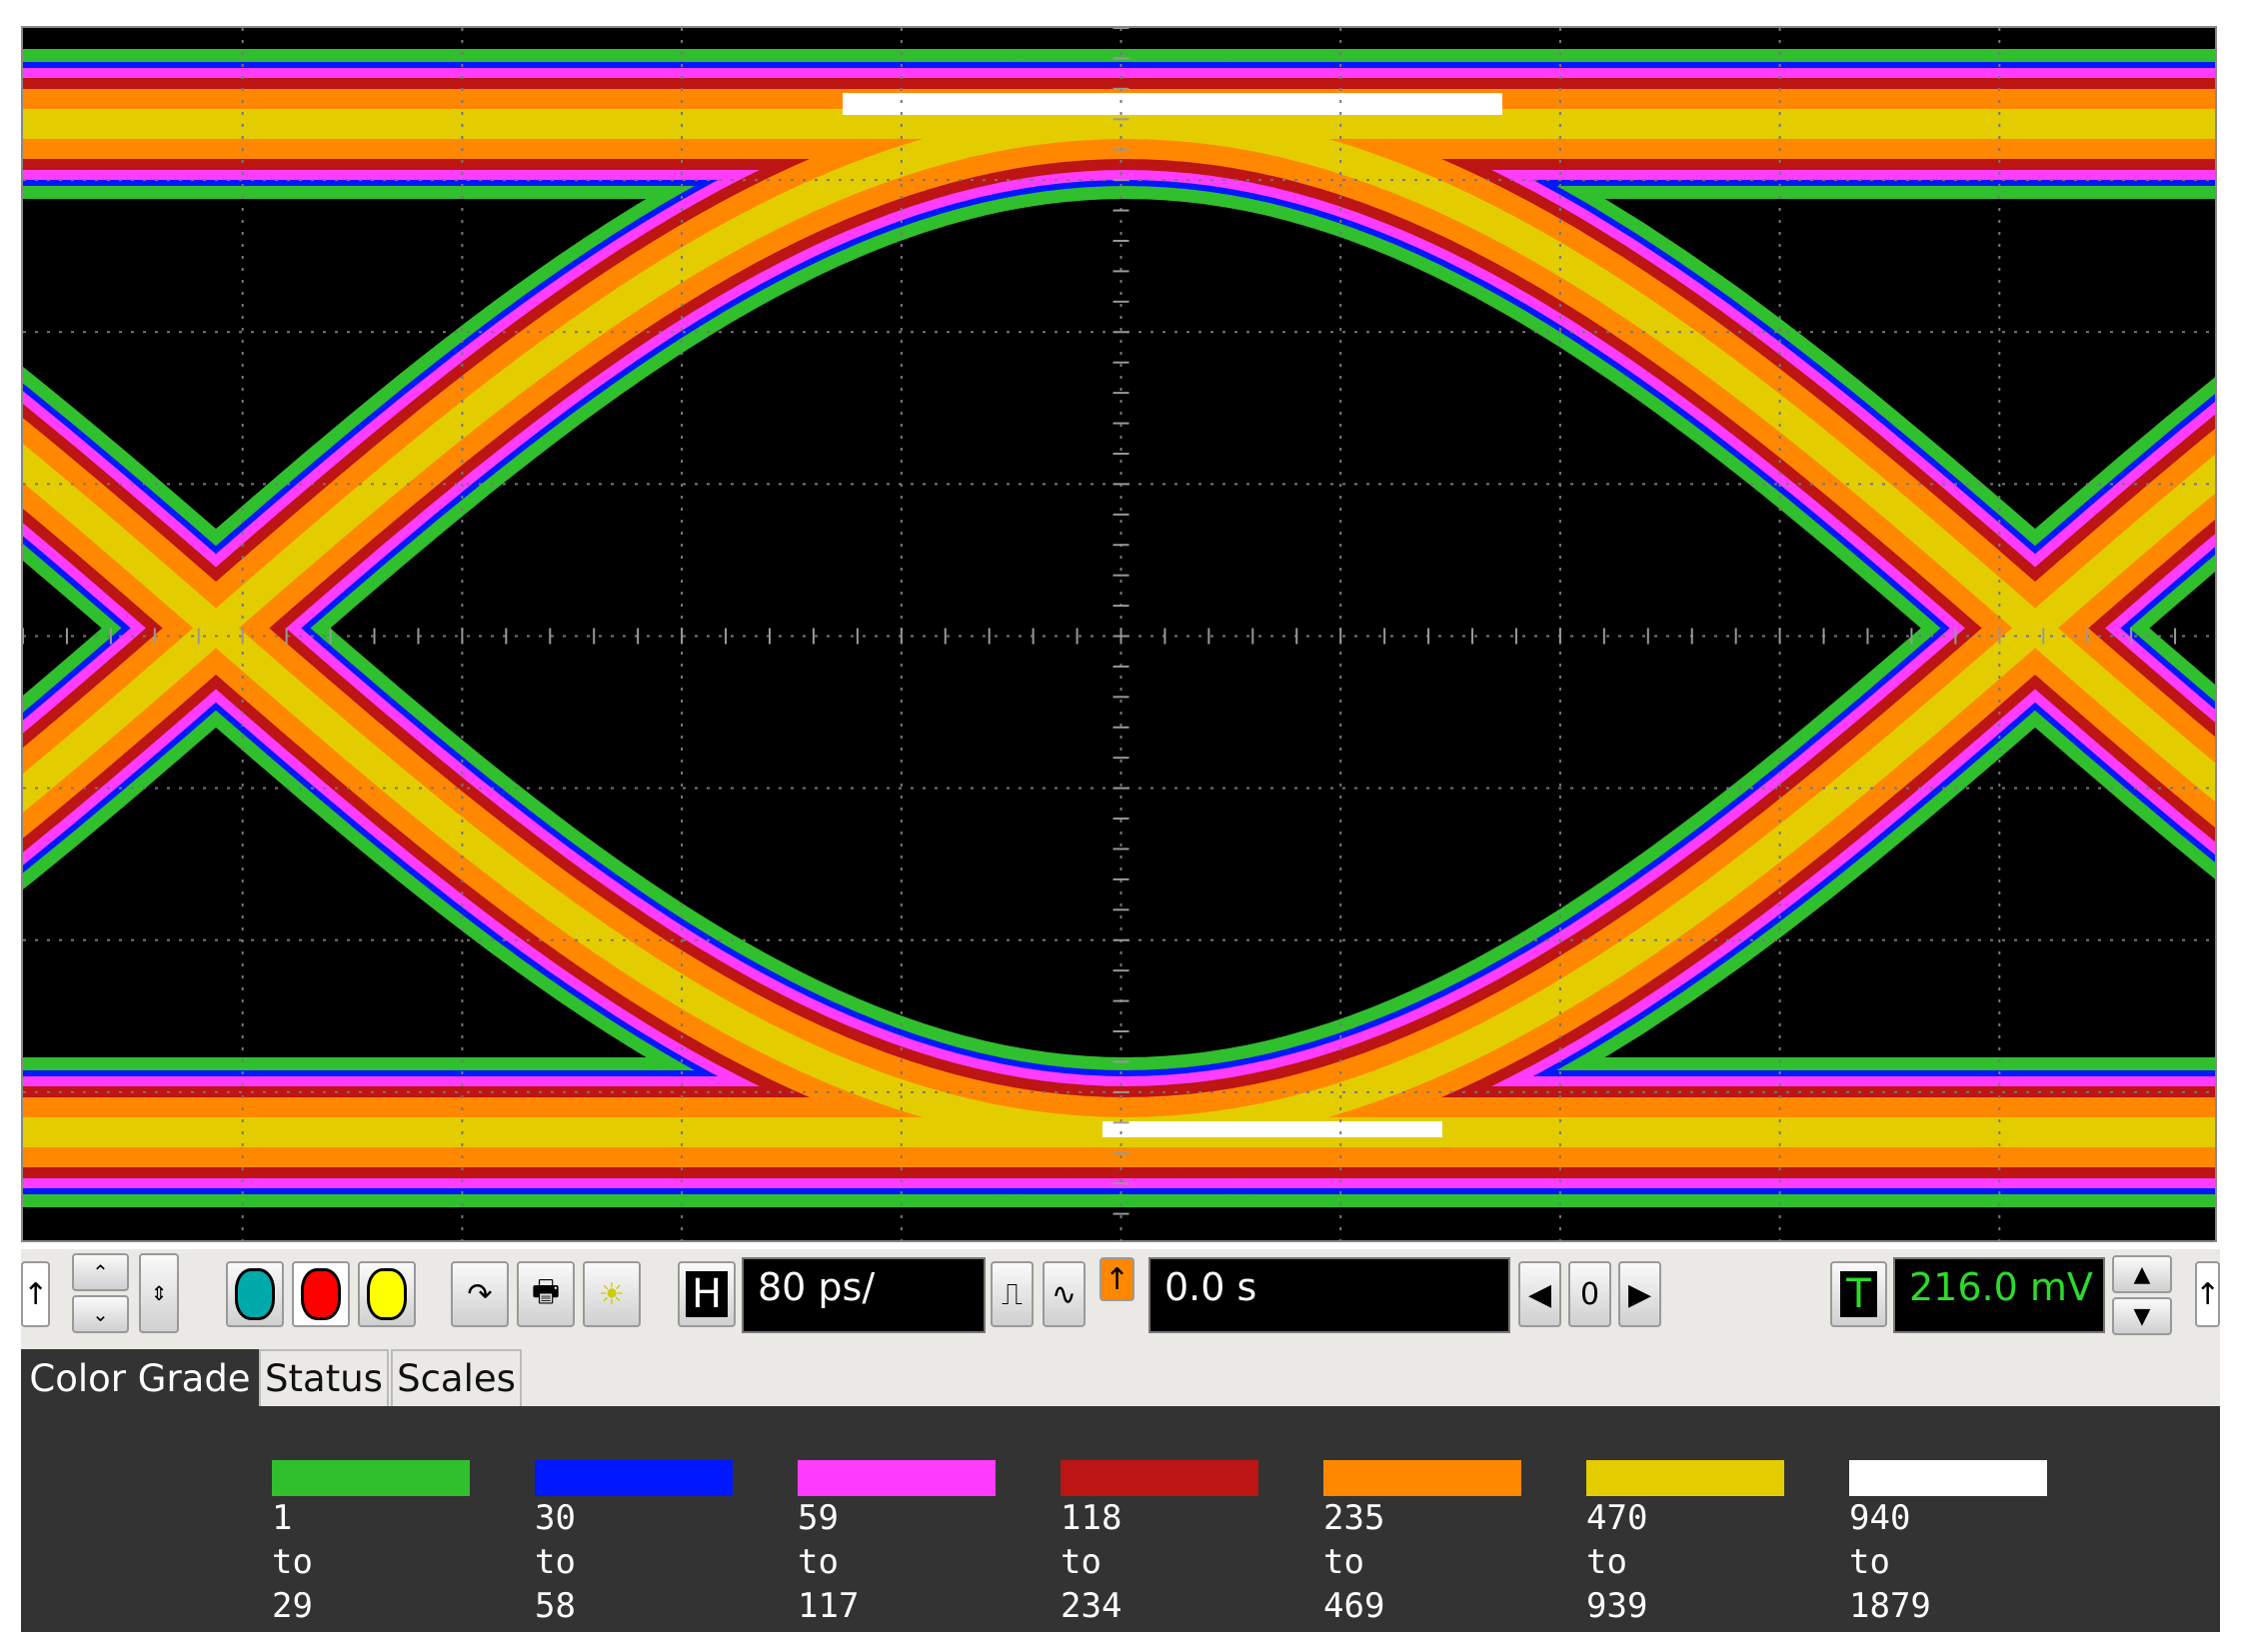 Image resolution: width=2241 pixels, height=1652 pixels. I want to click on timebase-field: 80 ps/, so click(864, 1295).